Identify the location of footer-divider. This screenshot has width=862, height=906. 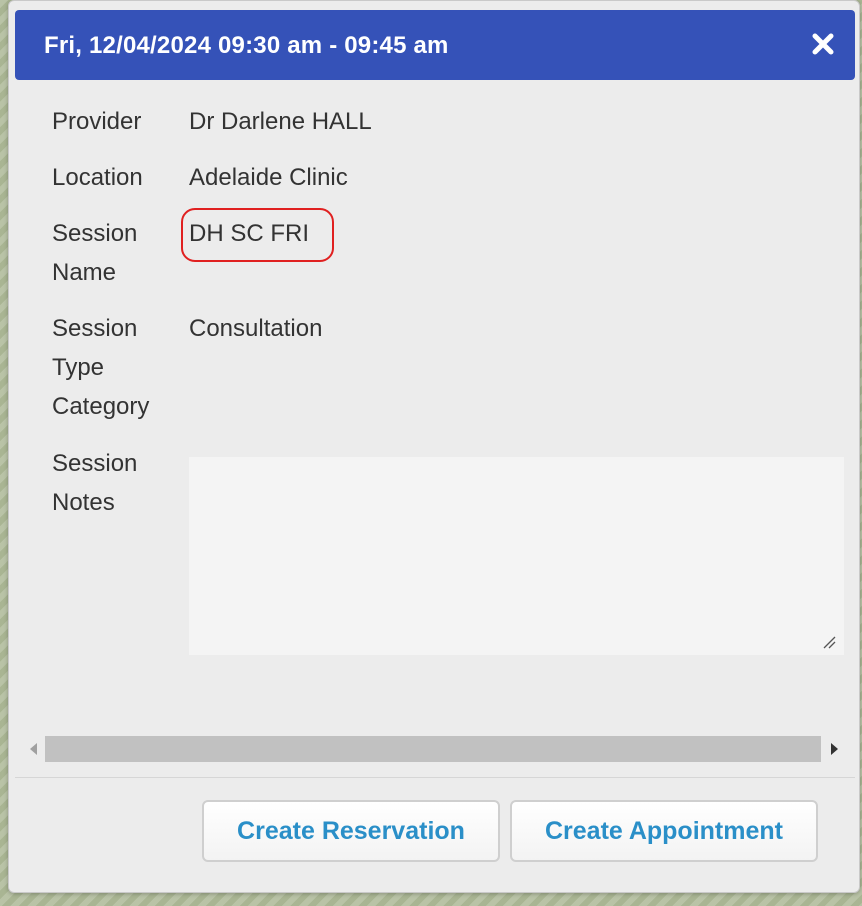
(435, 777).